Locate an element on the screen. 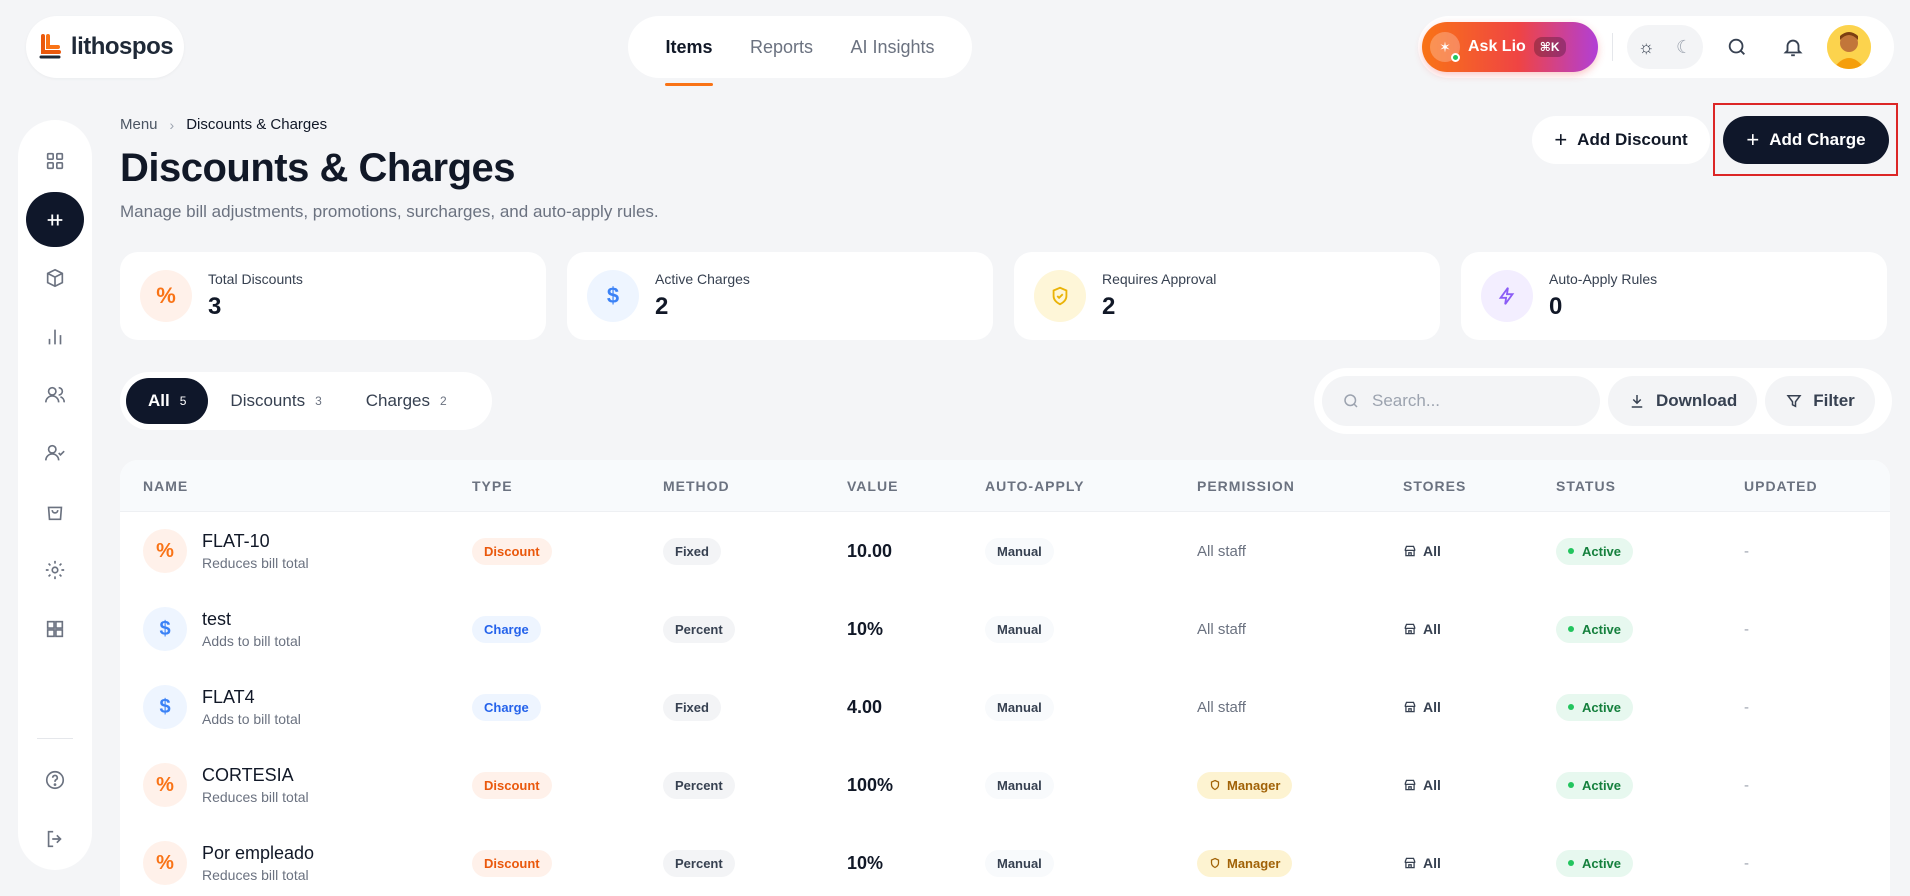  sidebar-item-logout is located at coordinates (55, 839).